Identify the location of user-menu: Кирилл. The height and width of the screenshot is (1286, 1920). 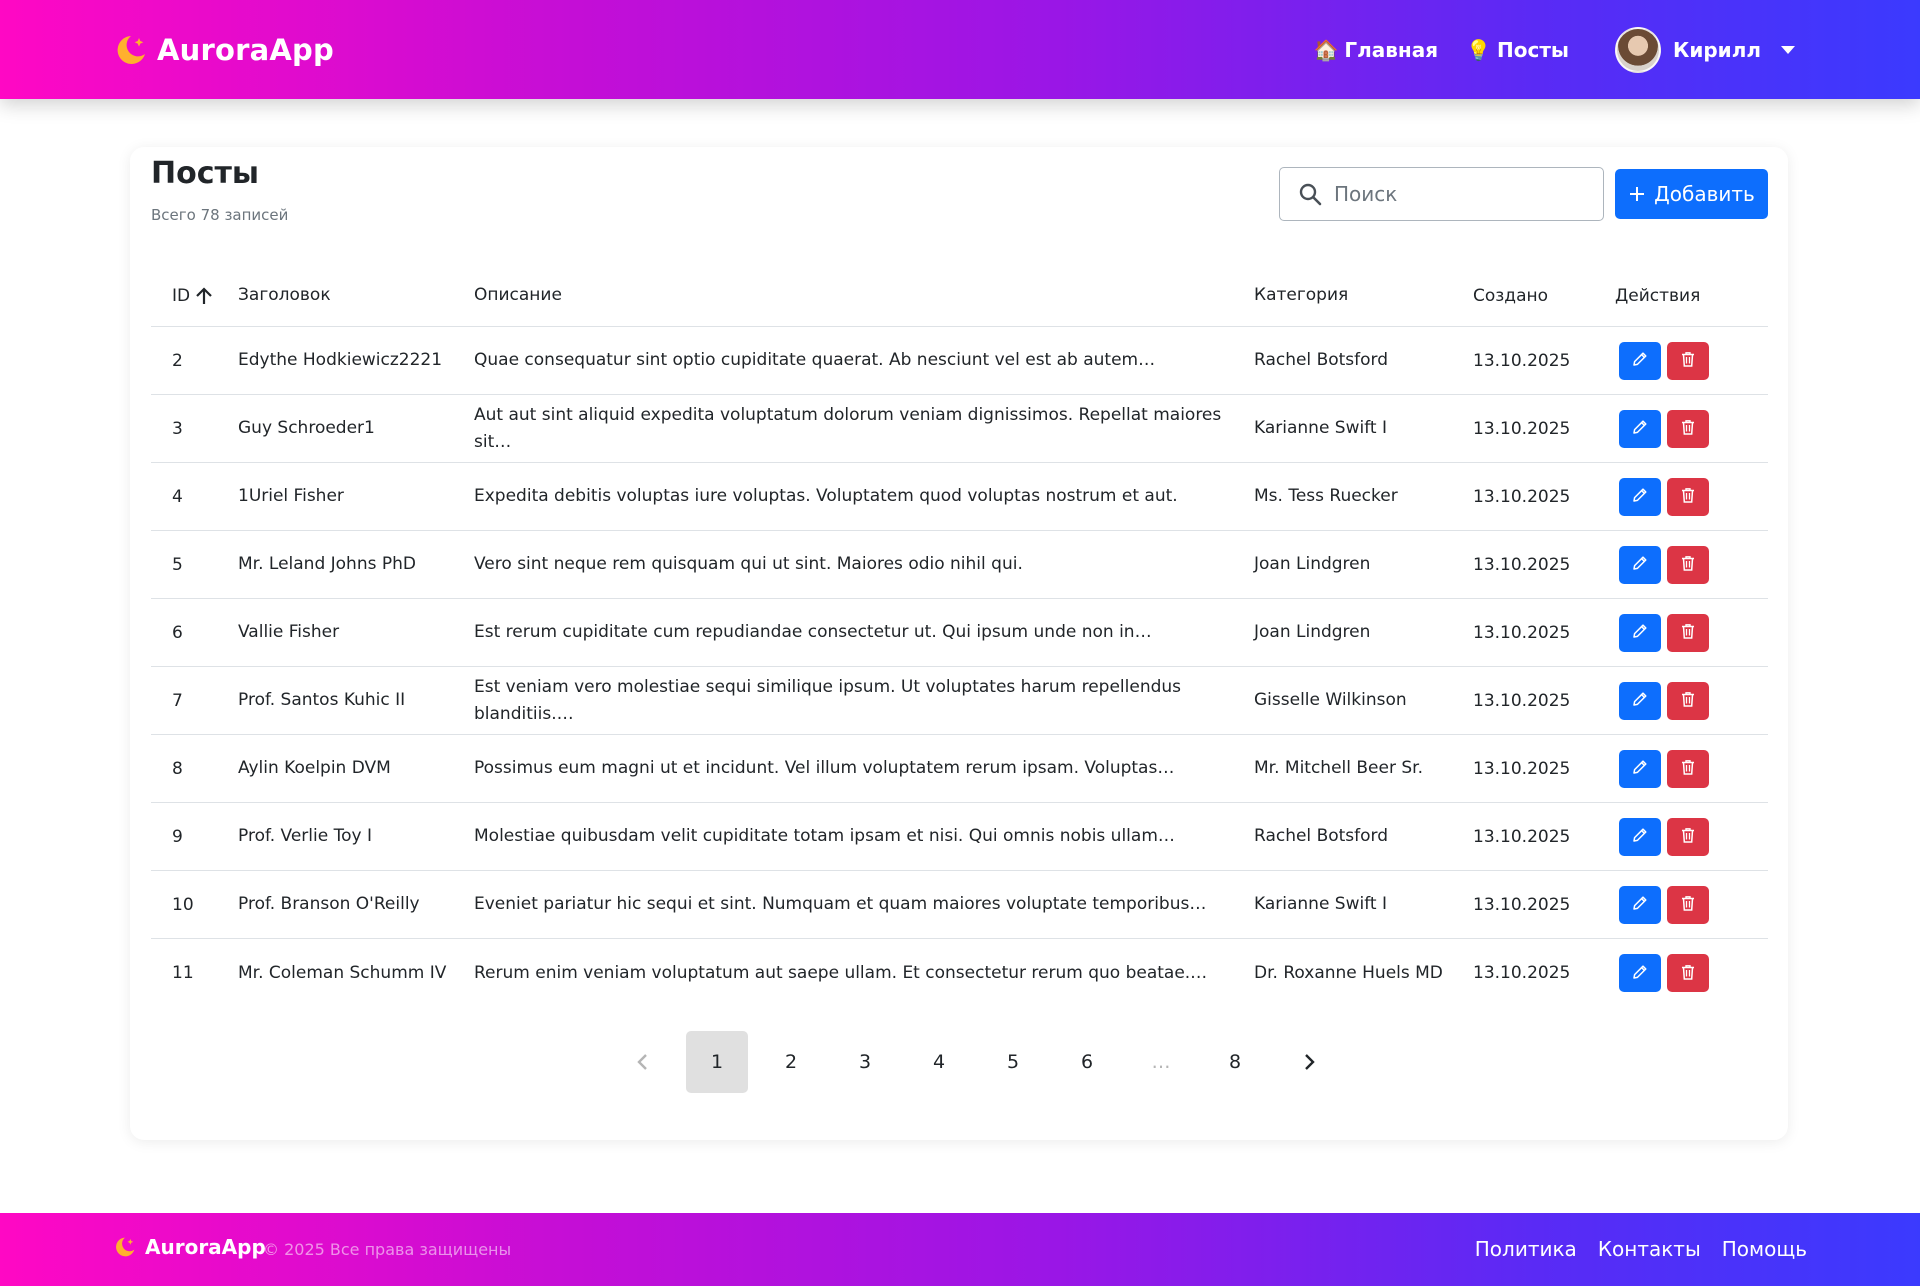
(1705, 50).